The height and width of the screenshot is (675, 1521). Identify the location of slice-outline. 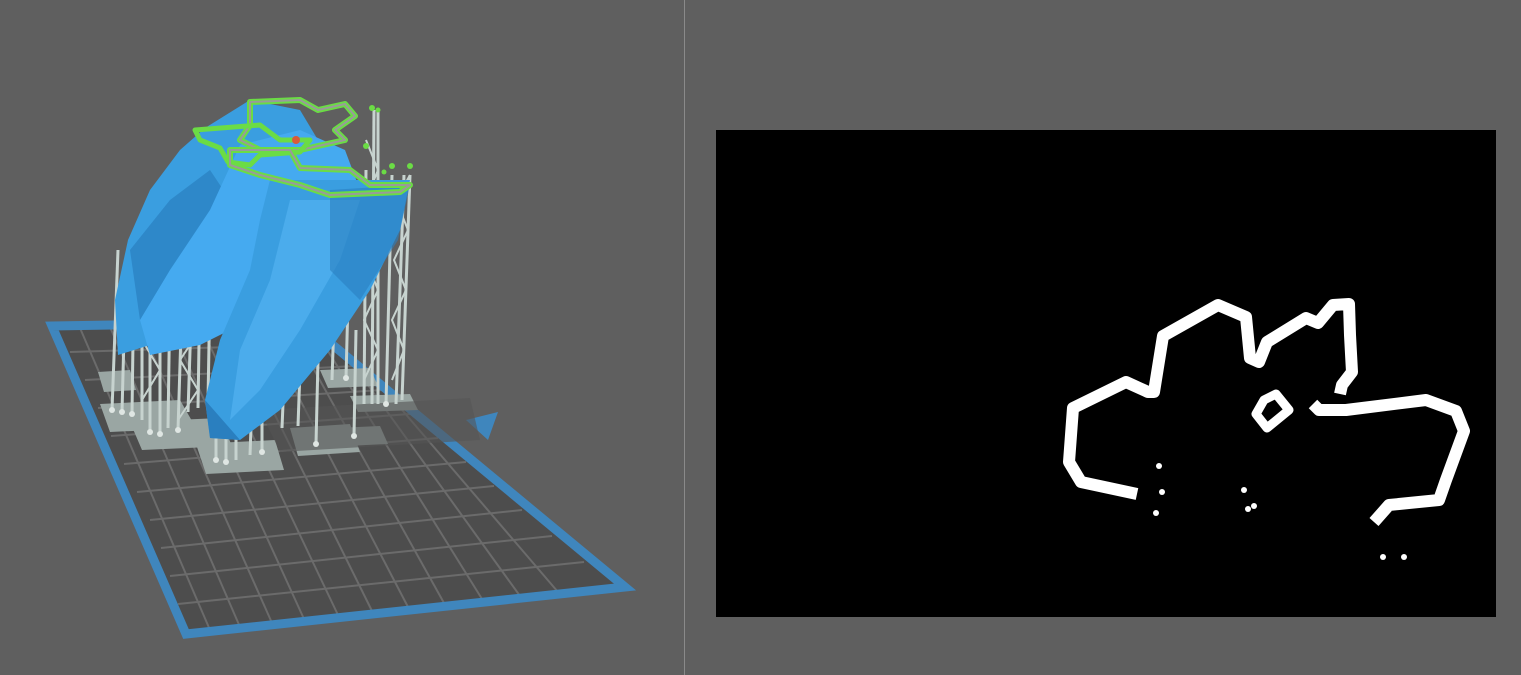
(1266, 429).